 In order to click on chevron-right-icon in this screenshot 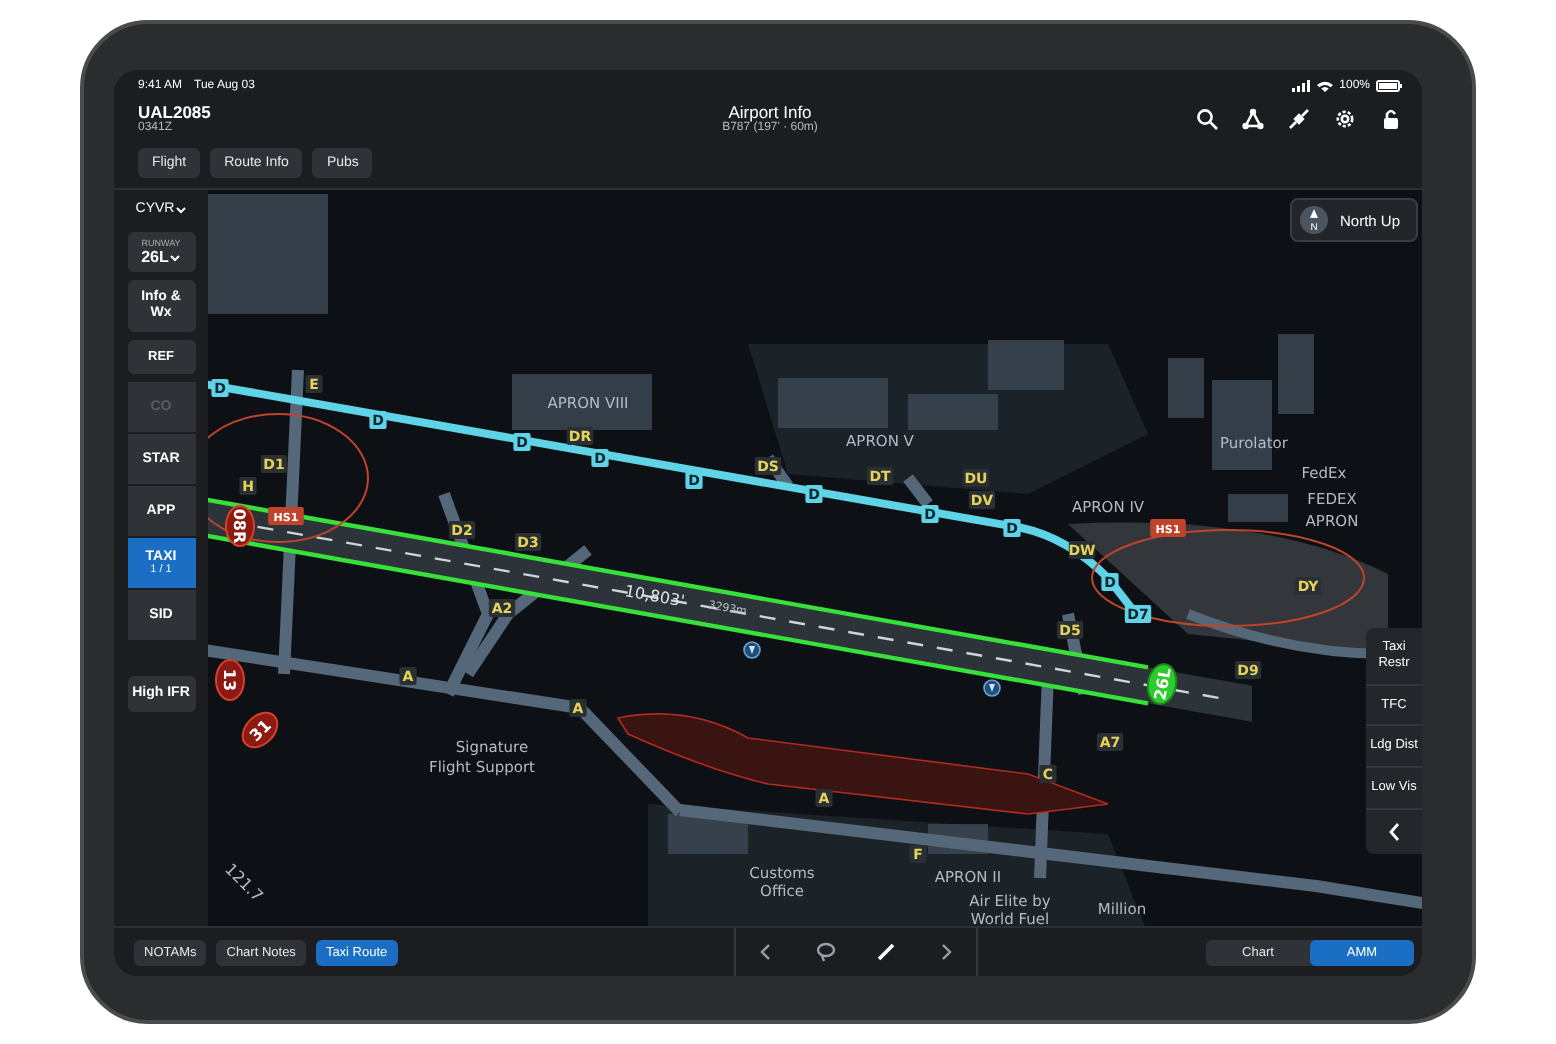, I will do `click(946, 952)`.